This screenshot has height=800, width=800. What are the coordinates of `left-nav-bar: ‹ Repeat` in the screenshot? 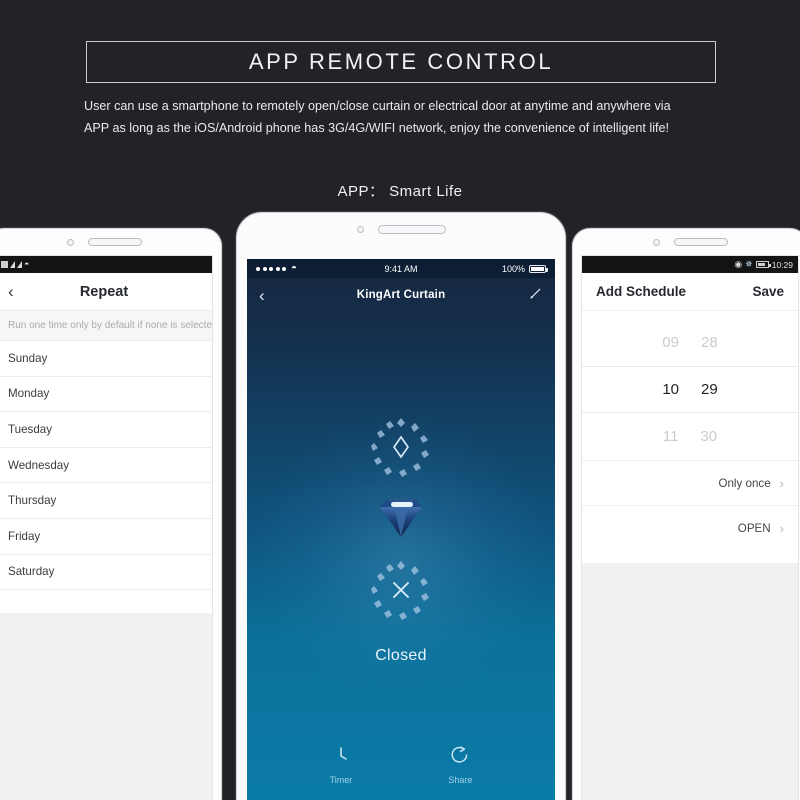 It's located at (106, 292).